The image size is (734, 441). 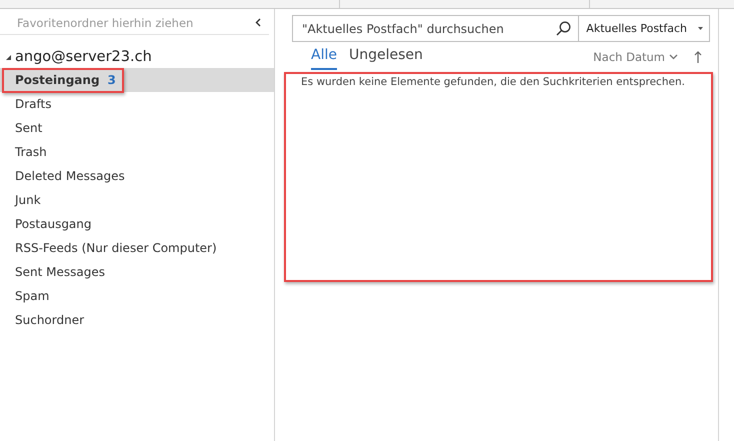 I want to click on folder-name: Junk, so click(x=28, y=200).